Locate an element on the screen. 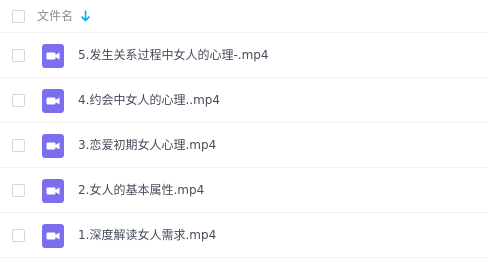  file-name: 3.恋爱初期女人心理.mp4 is located at coordinates (147, 145).